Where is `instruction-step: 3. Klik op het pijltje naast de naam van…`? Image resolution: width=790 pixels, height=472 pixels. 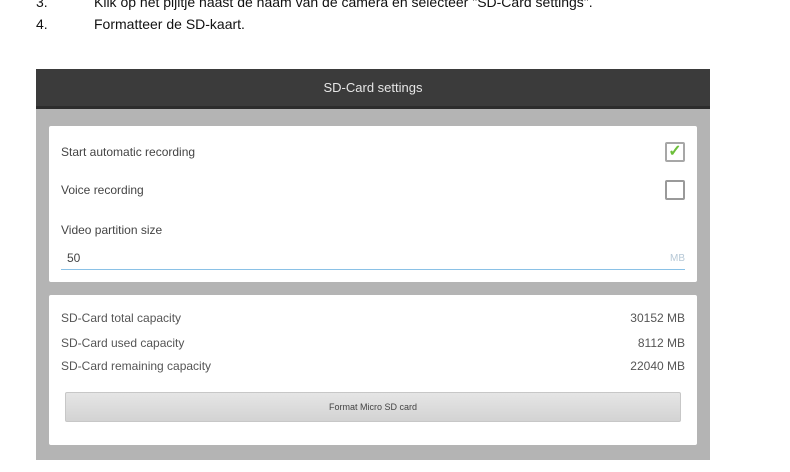 instruction-step: 3. Klik op het pijltje naast de naam van… is located at coordinates (406, 6).